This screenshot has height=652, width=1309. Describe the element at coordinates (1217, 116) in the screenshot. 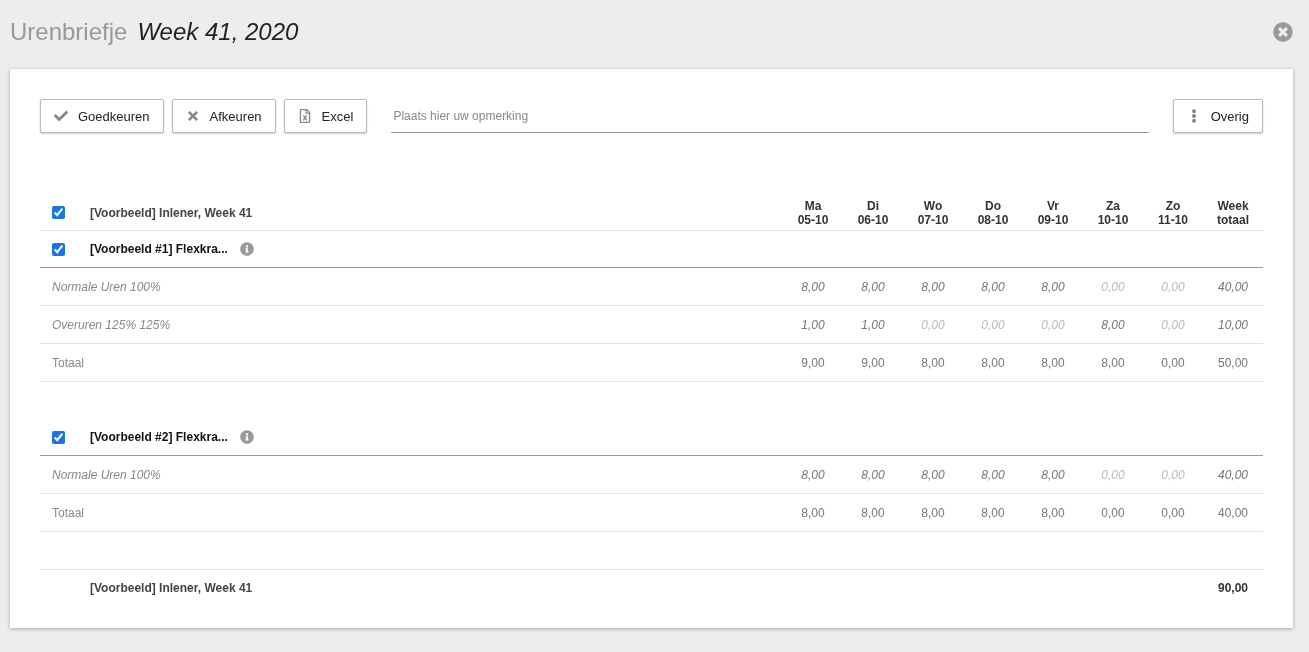

I see `more-button: Overig` at that location.